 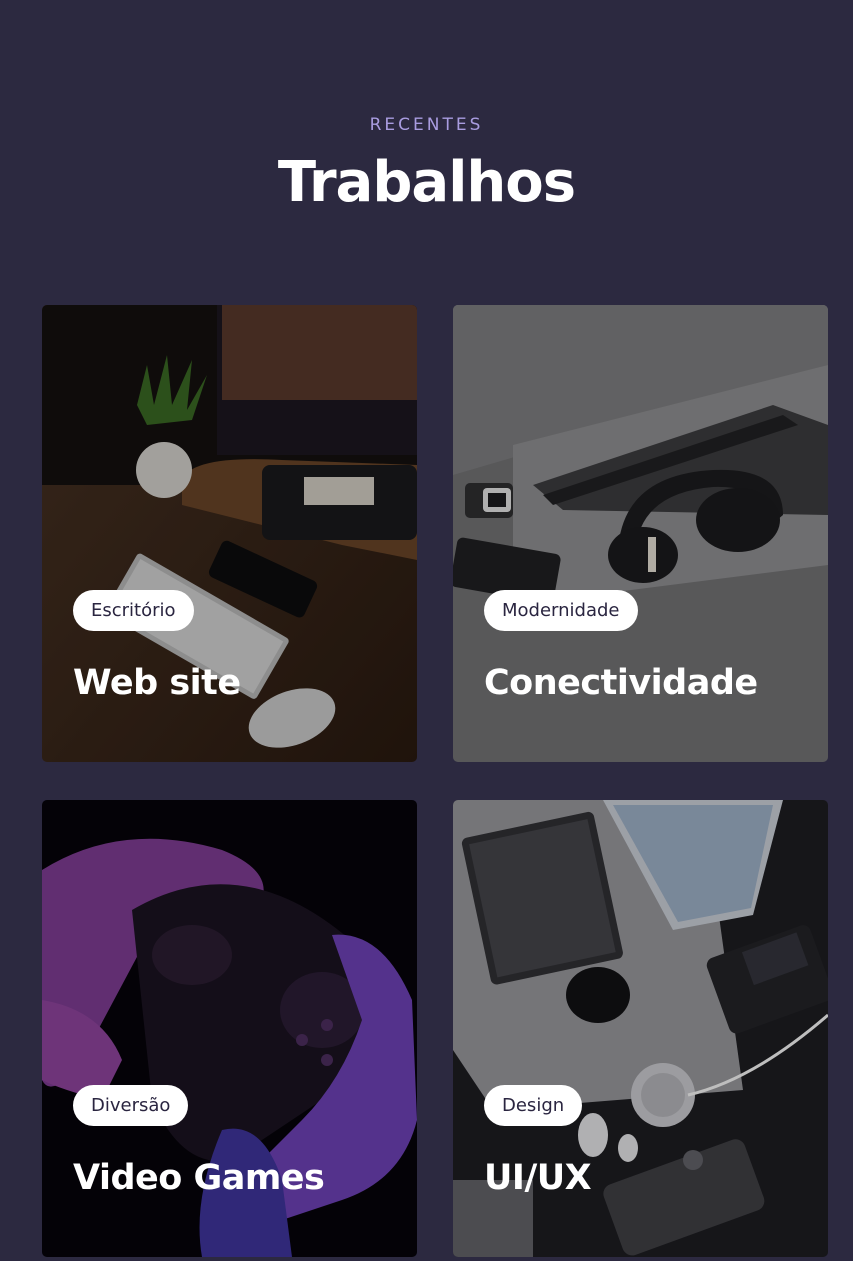 What do you see at coordinates (133, 610) in the screenshot?
I see `card-tag: Escritório` at bounding box center [133, 610].